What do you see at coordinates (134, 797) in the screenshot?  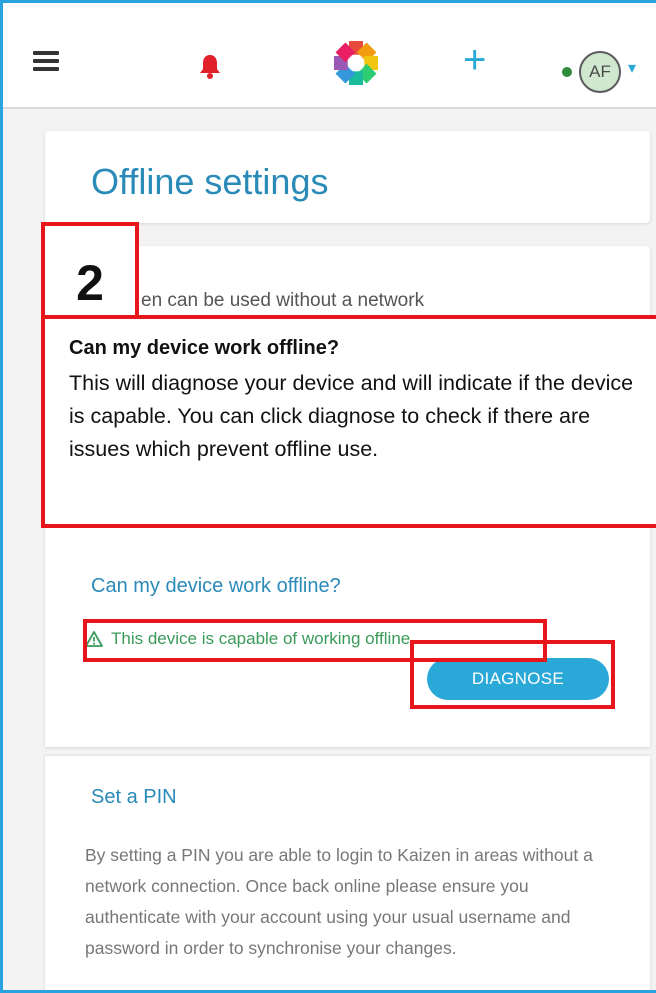 I see `set-pin-title: Set a PIN` at bounding box center [134, 797].